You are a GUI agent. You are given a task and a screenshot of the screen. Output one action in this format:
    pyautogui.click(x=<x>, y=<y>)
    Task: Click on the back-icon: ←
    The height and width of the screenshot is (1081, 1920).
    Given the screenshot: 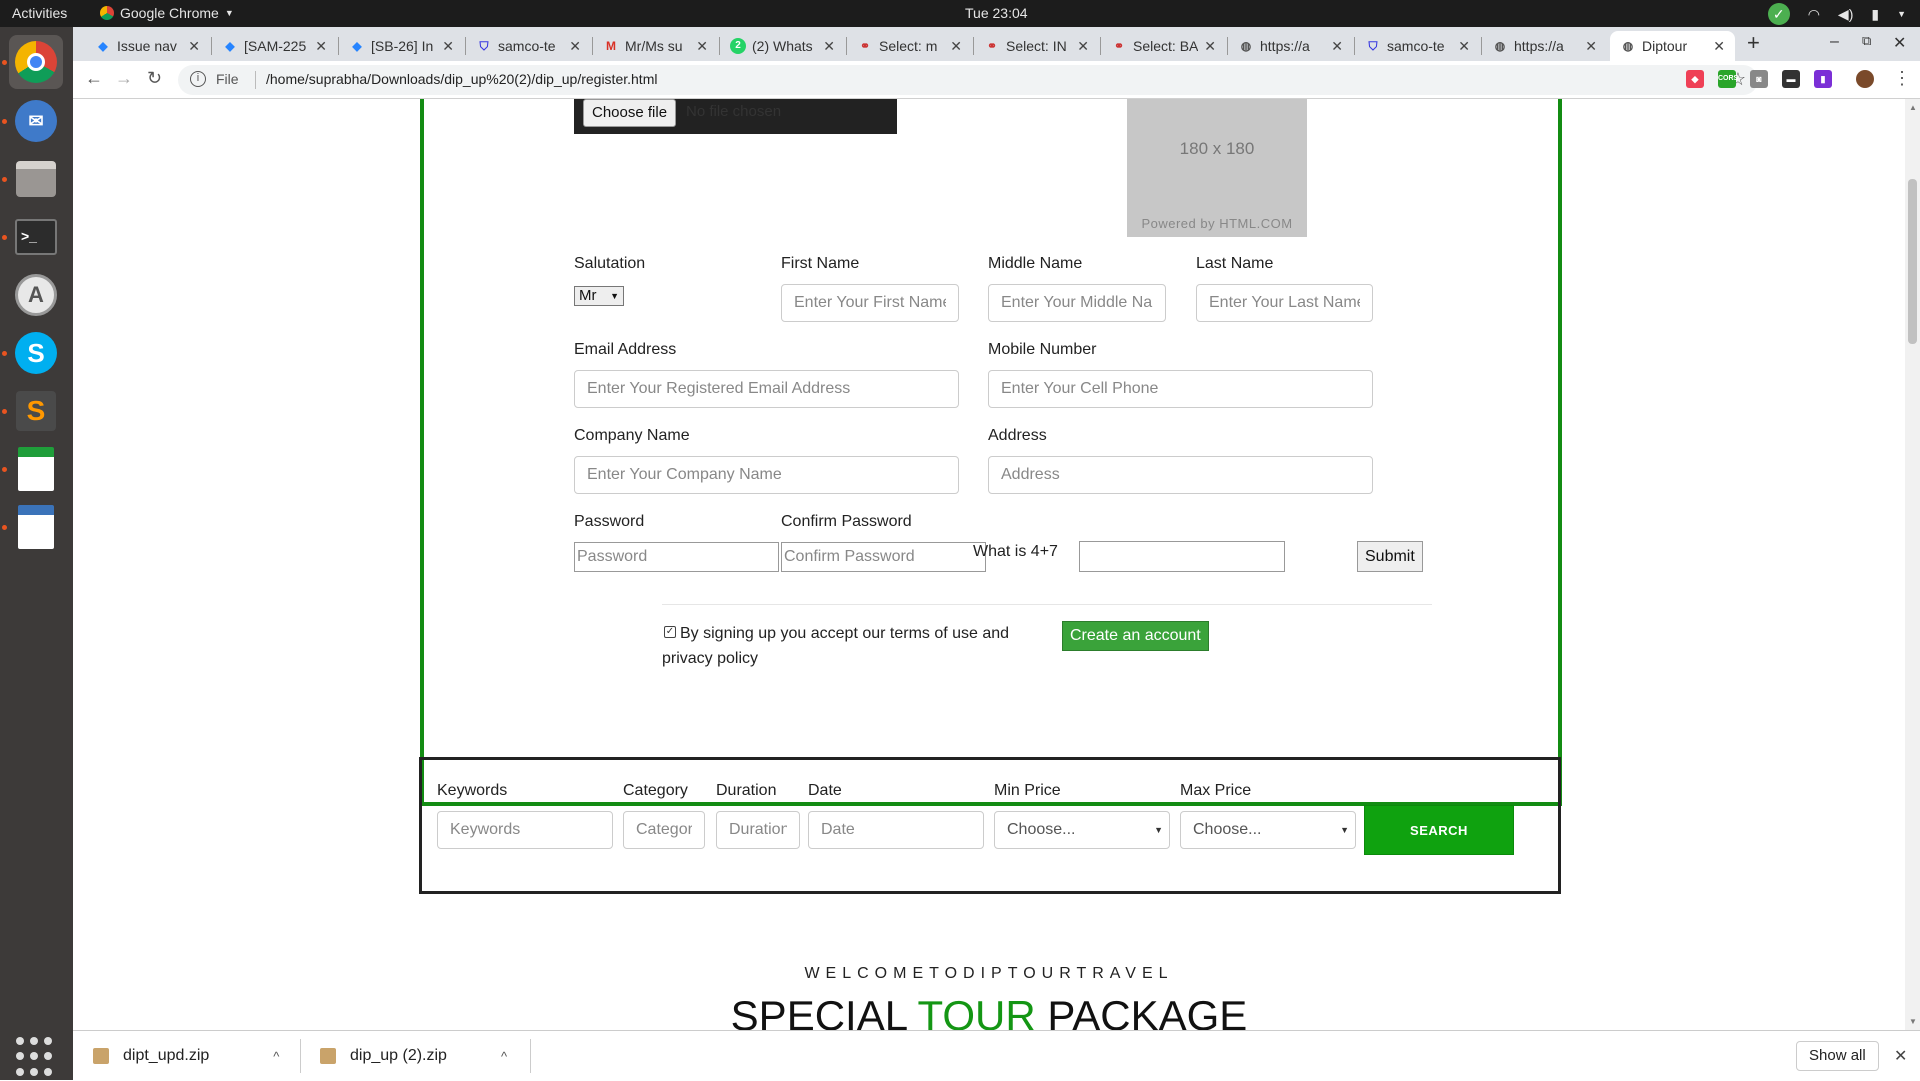 What is the action you would take?
    pyautogui.click(x=94, y=78)
    